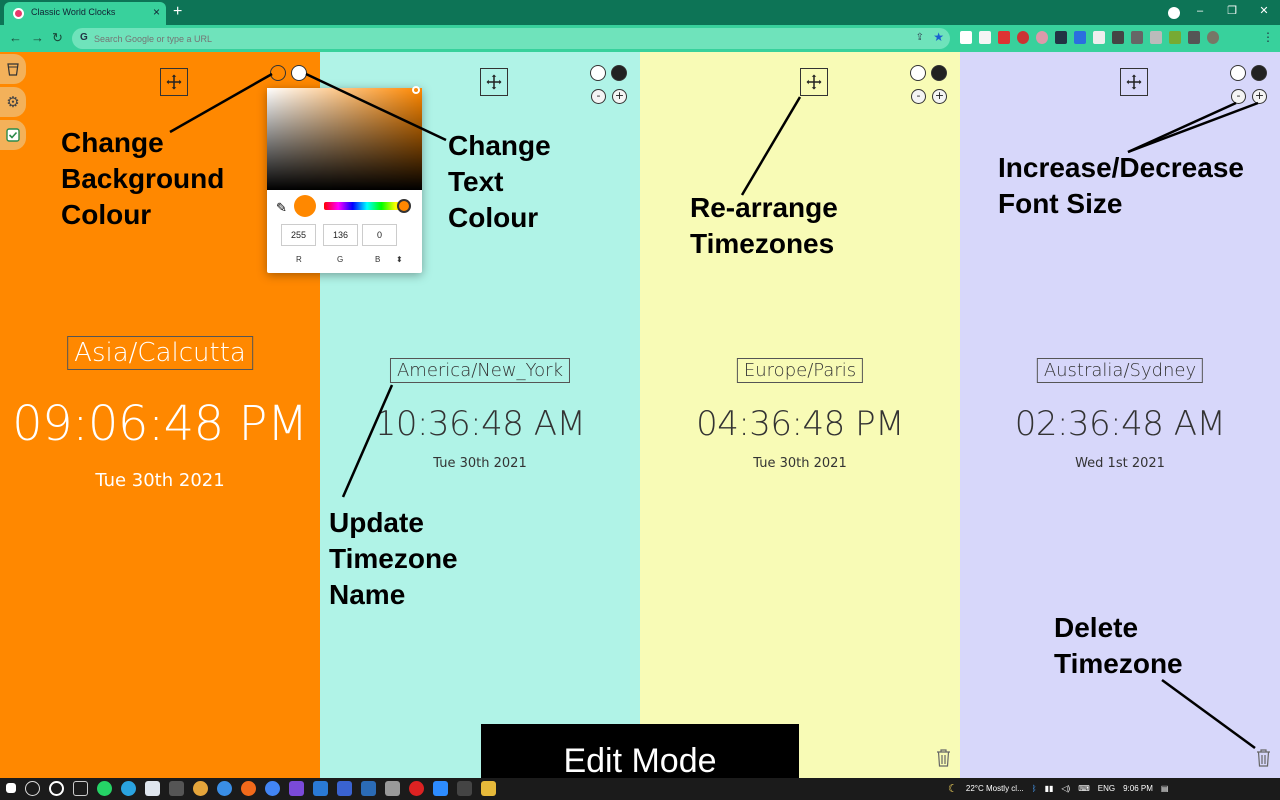  Describe the element at coordinates (1194, 37) in the screenshot. I see `extensions-puzzle-icon` at that location.